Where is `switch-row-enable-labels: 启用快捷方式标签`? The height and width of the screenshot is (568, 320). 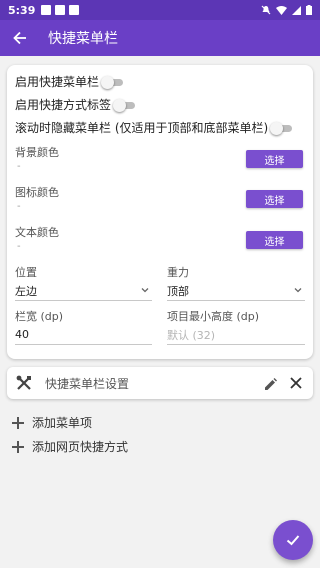
switch-row-enable-labels: 启用快捷方式标签 is located at coordinates (75, 104).